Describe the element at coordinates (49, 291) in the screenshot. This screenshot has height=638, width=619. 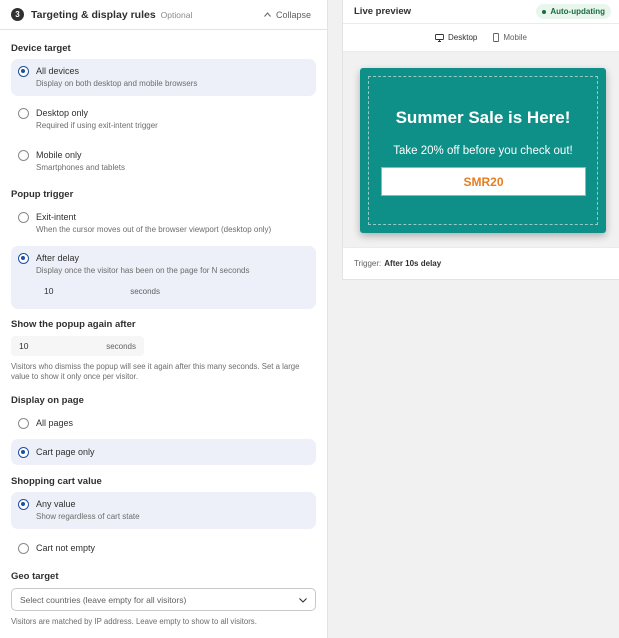
I see `delay-value: 10` at that location.